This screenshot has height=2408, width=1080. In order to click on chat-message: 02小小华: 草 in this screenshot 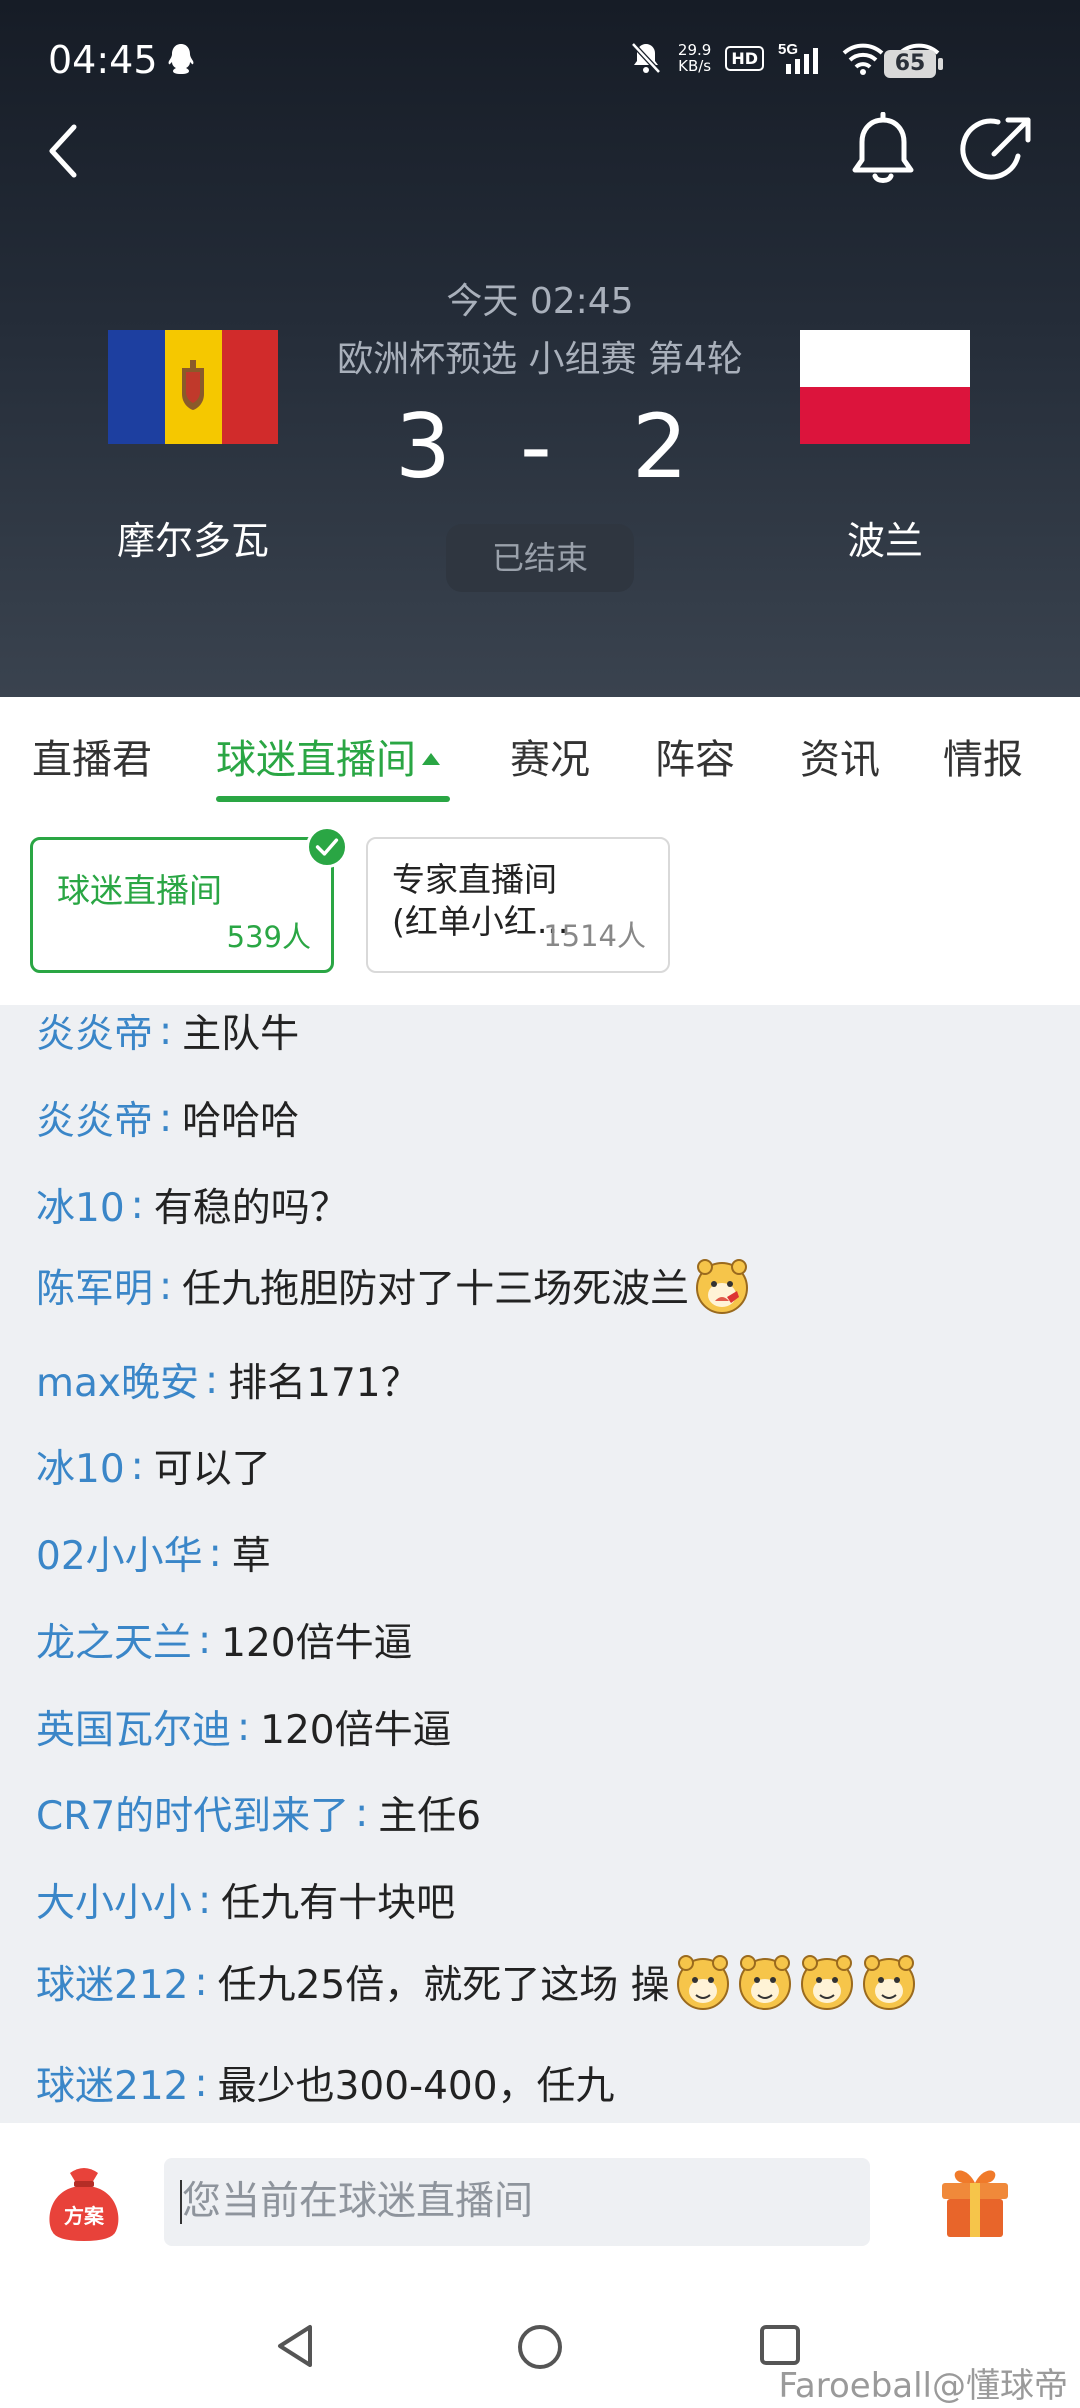, I will do `click(153, 1553)`.